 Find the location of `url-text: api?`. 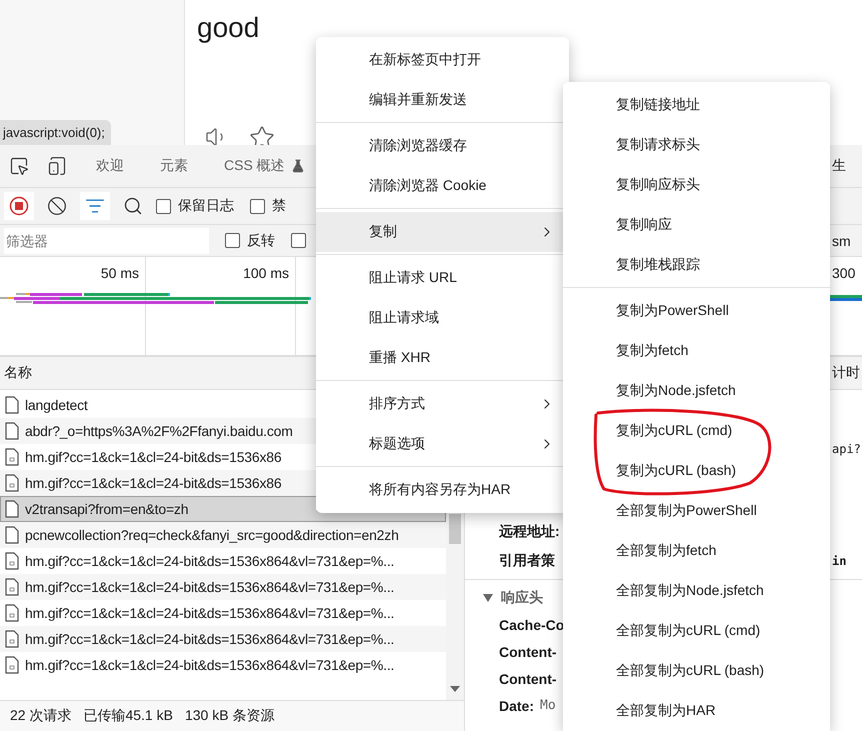

url-text: api? is located at coordinates (847, 449).